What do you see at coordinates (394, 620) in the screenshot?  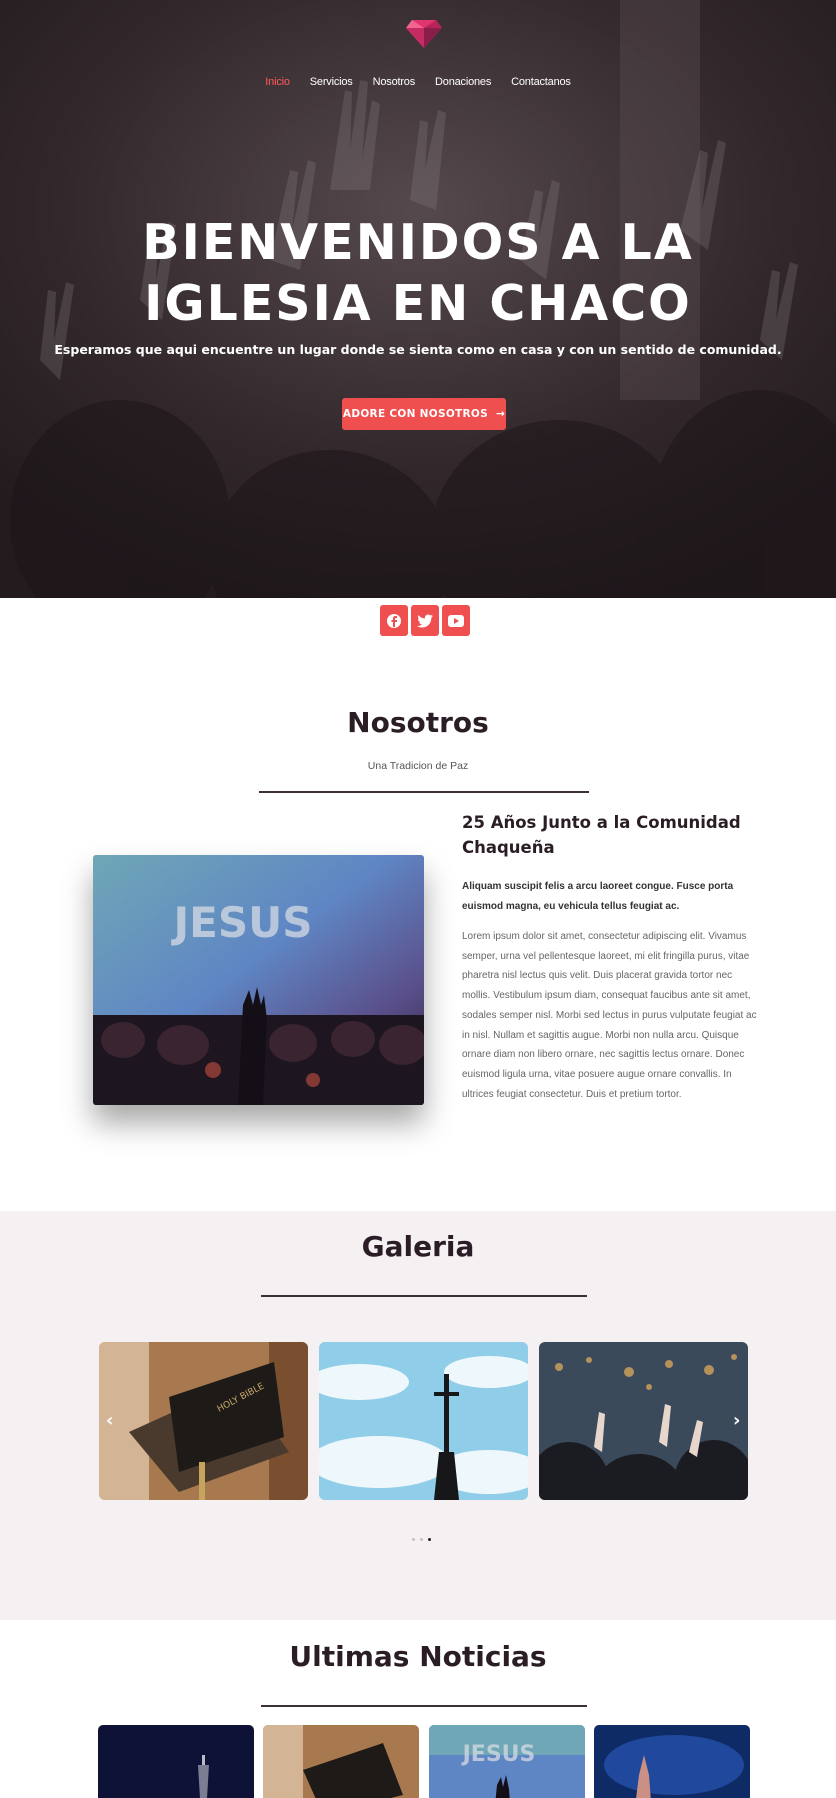 I see `facebook-icon` at bounding box center [394, 620].